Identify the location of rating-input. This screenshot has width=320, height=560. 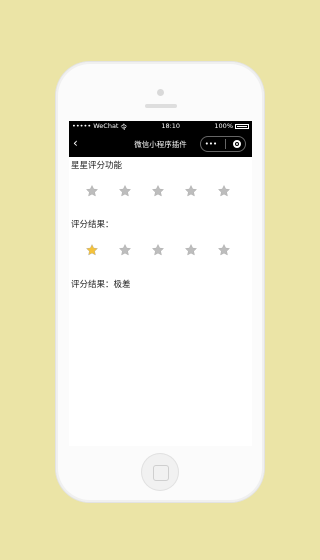
(160, 252).